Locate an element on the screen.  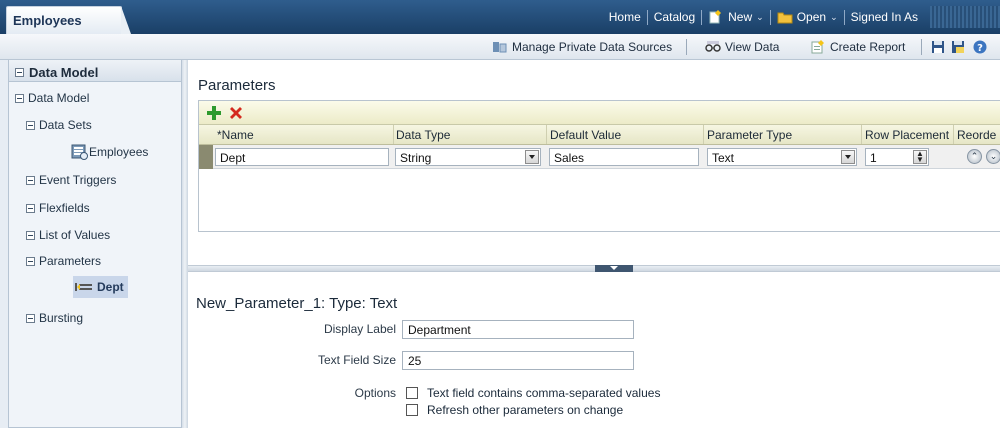
add-icon is located at coordinates (214, 113).